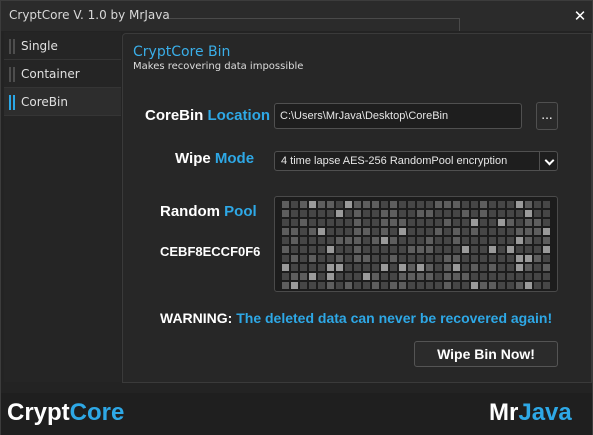  What do you see at coordinates (38, 412) in the screenshot?
I see `logo-part-white: Crypt` at bounding box center [38, 412].